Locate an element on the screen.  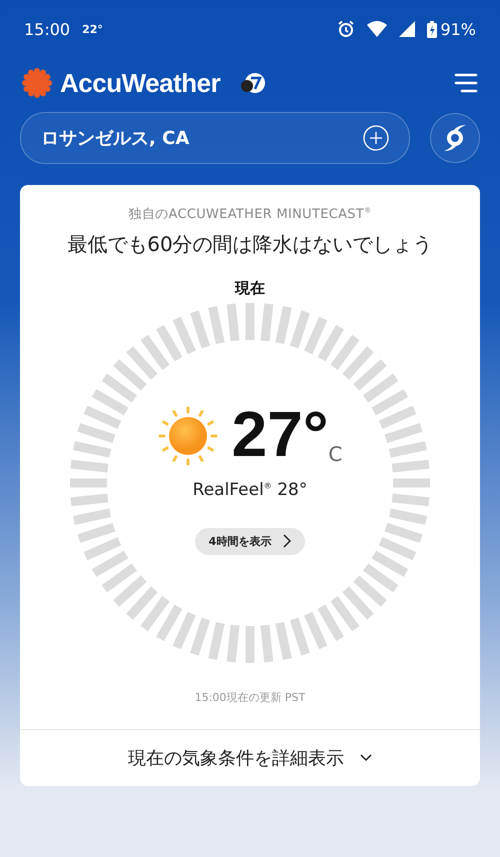
status-temperature: 22° is located at coordinates (92, 29).